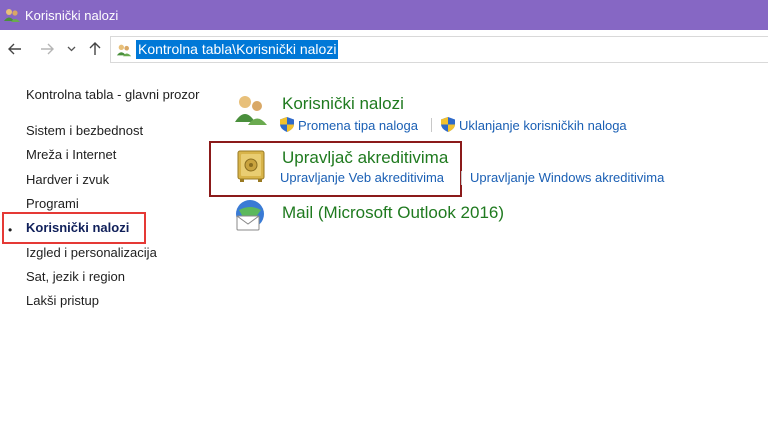  I want to click on sidebar-item-appearance: Izgled i personalizacija, so click(91, 252).